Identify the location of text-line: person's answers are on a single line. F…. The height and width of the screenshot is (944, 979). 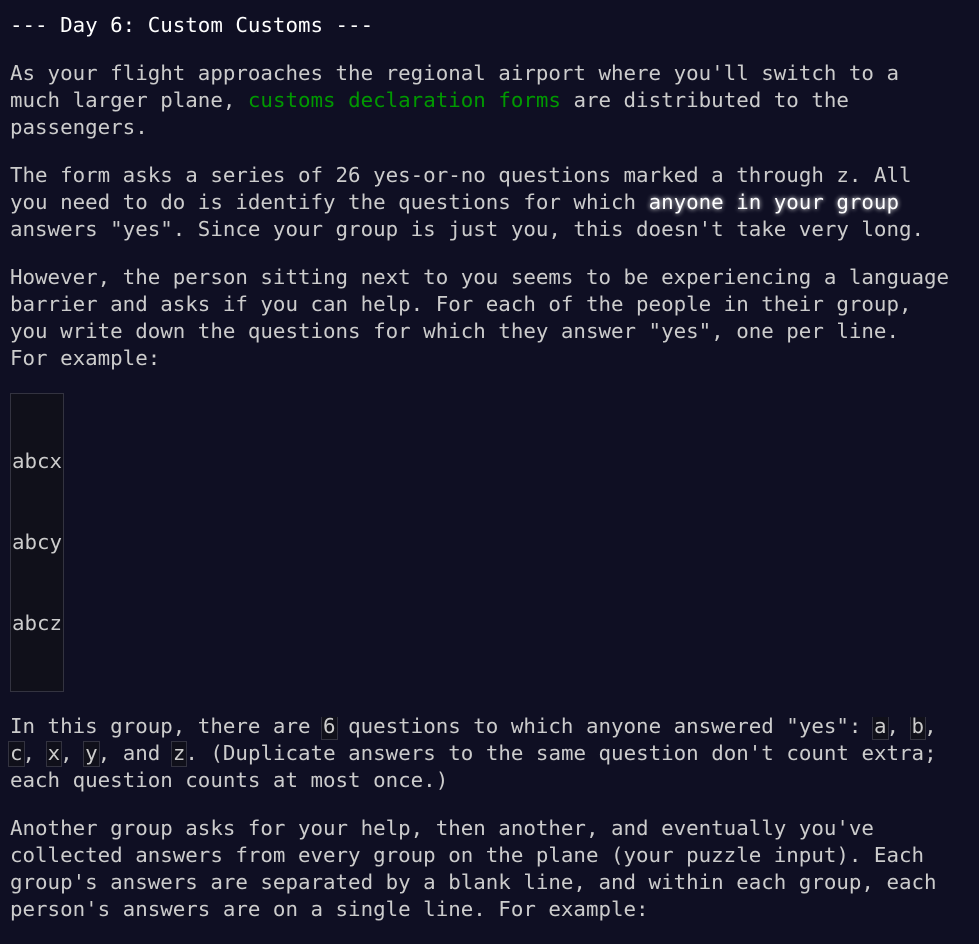
(329, 909).